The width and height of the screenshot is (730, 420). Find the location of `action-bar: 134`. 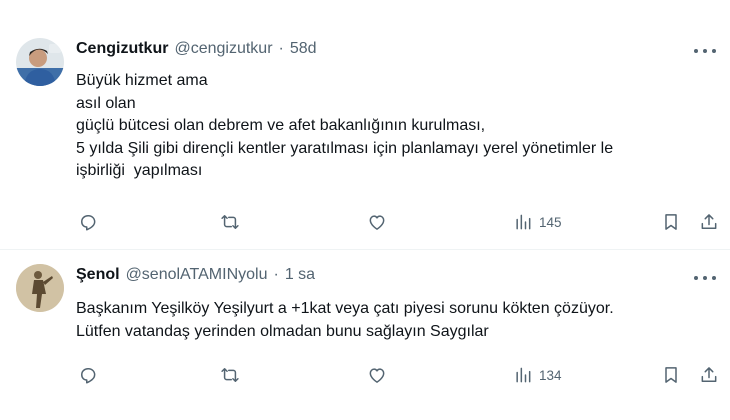

action-bar: 134 is located at coordinates (401, 375).